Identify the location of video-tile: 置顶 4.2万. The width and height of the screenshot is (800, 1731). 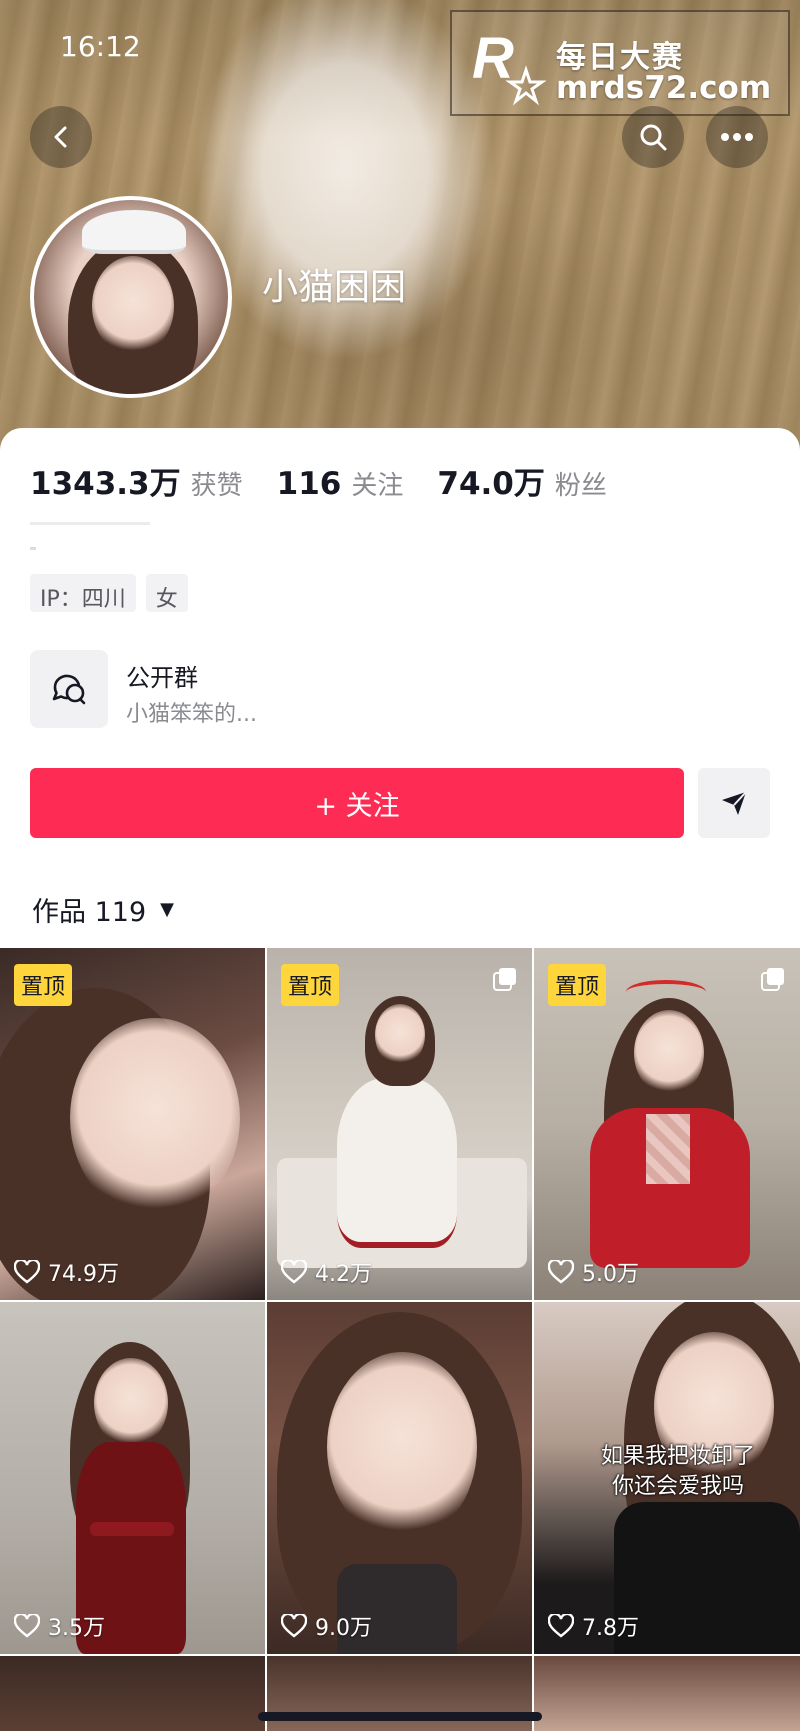
(399, 1124).